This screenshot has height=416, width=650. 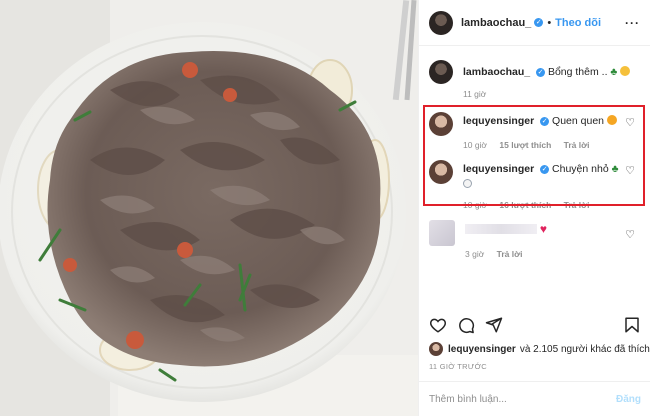 I want to click on caption-text: Bổng thêm .., so click(x=577, y=72).